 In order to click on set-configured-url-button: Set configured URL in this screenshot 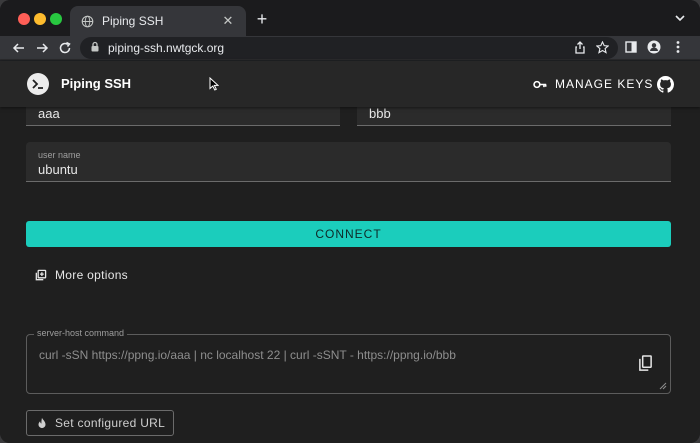, I will do `click(100, 423)`.